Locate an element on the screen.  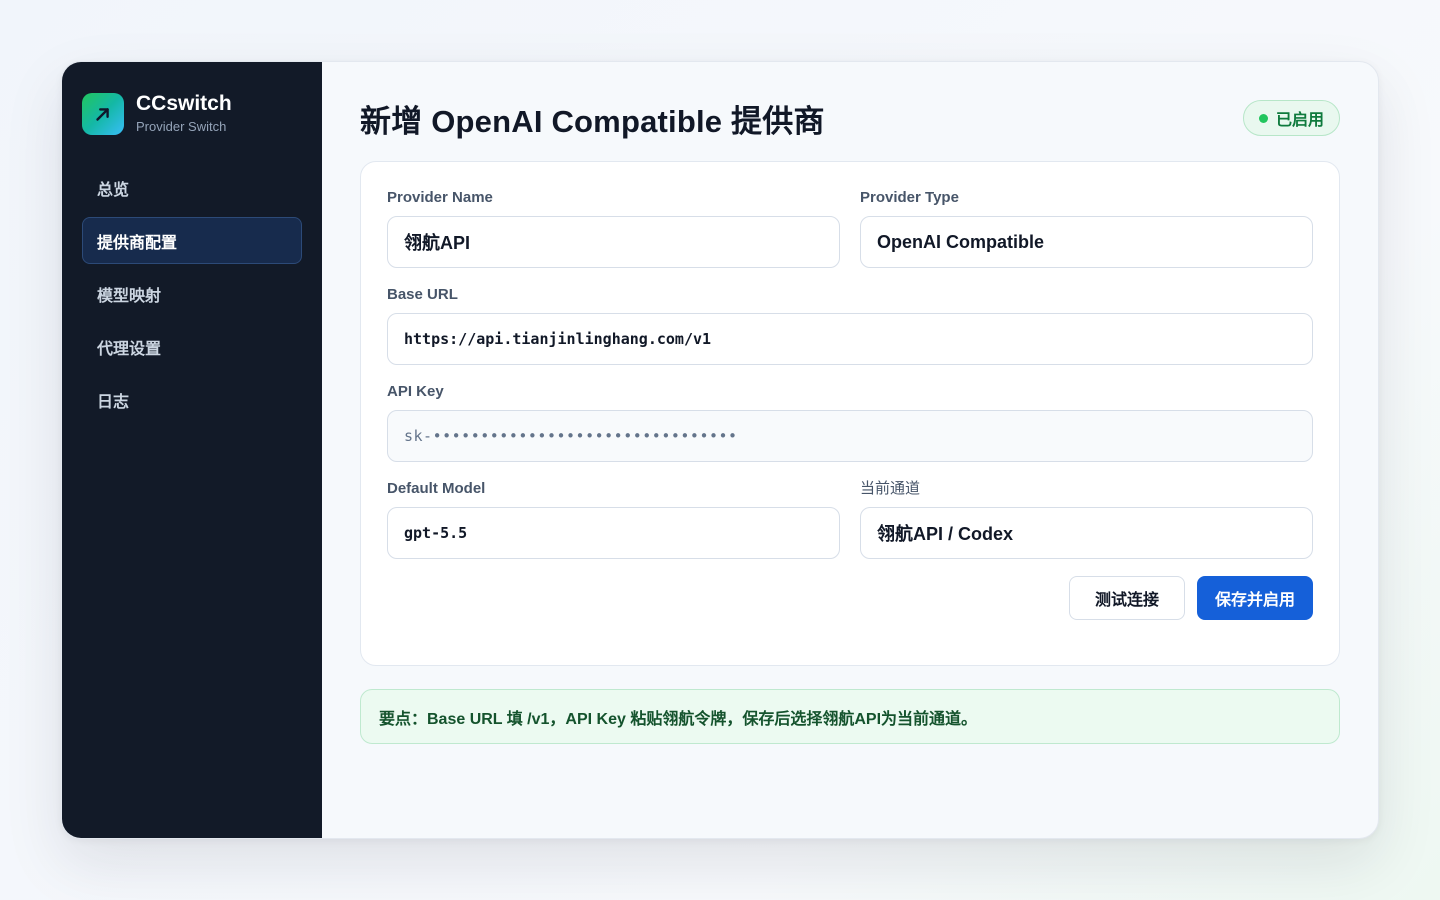
provider-type-select: OpenAI Compatible is located at coordinates (1086, 242).